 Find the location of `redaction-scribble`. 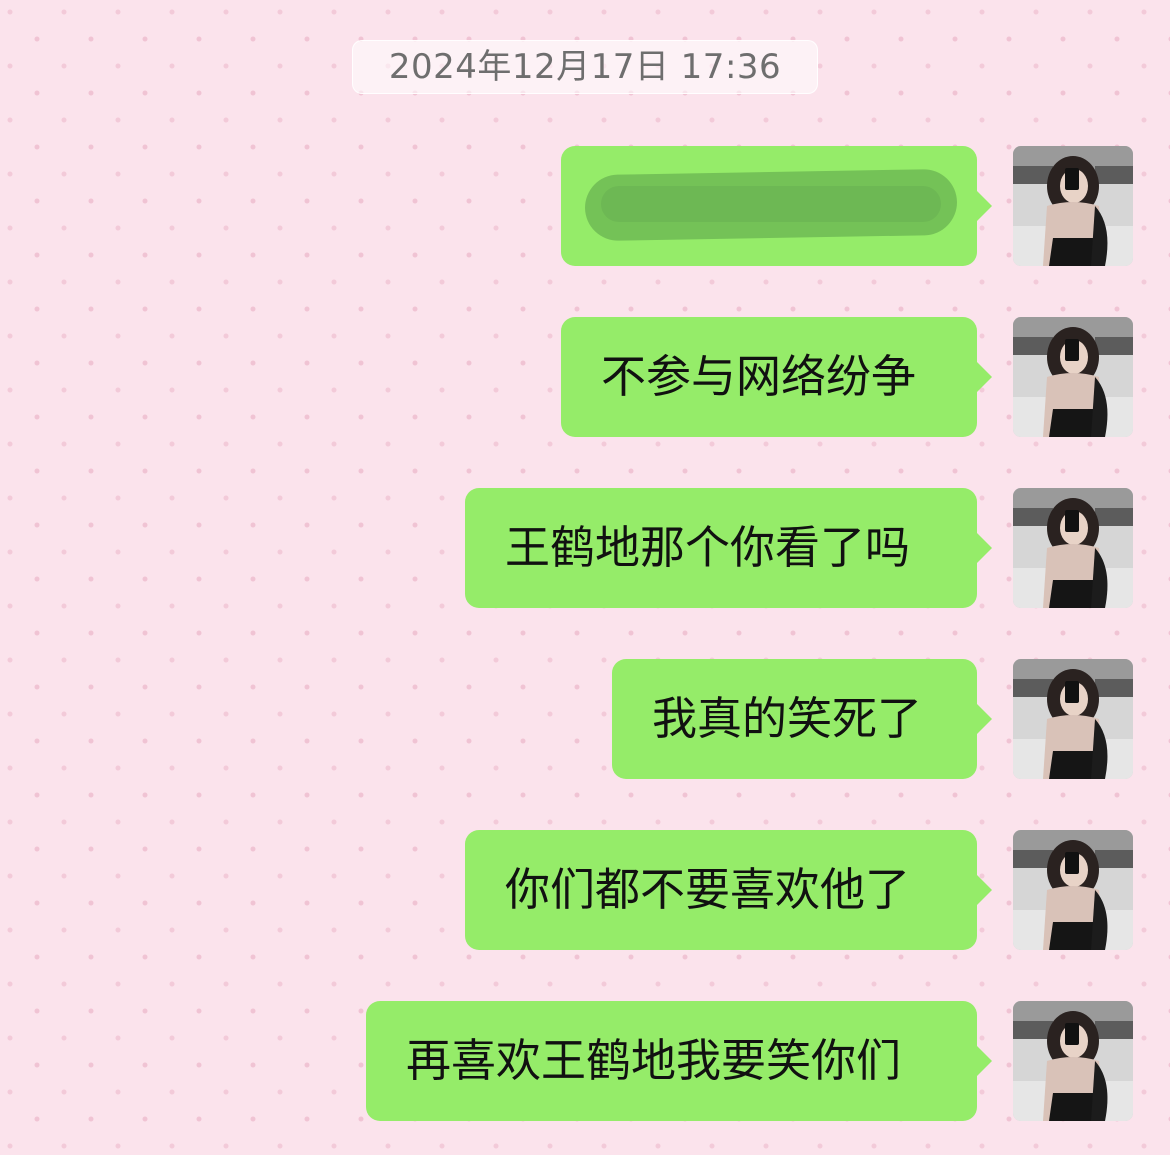

redaction-scribble is located at coordinates (771, 204).